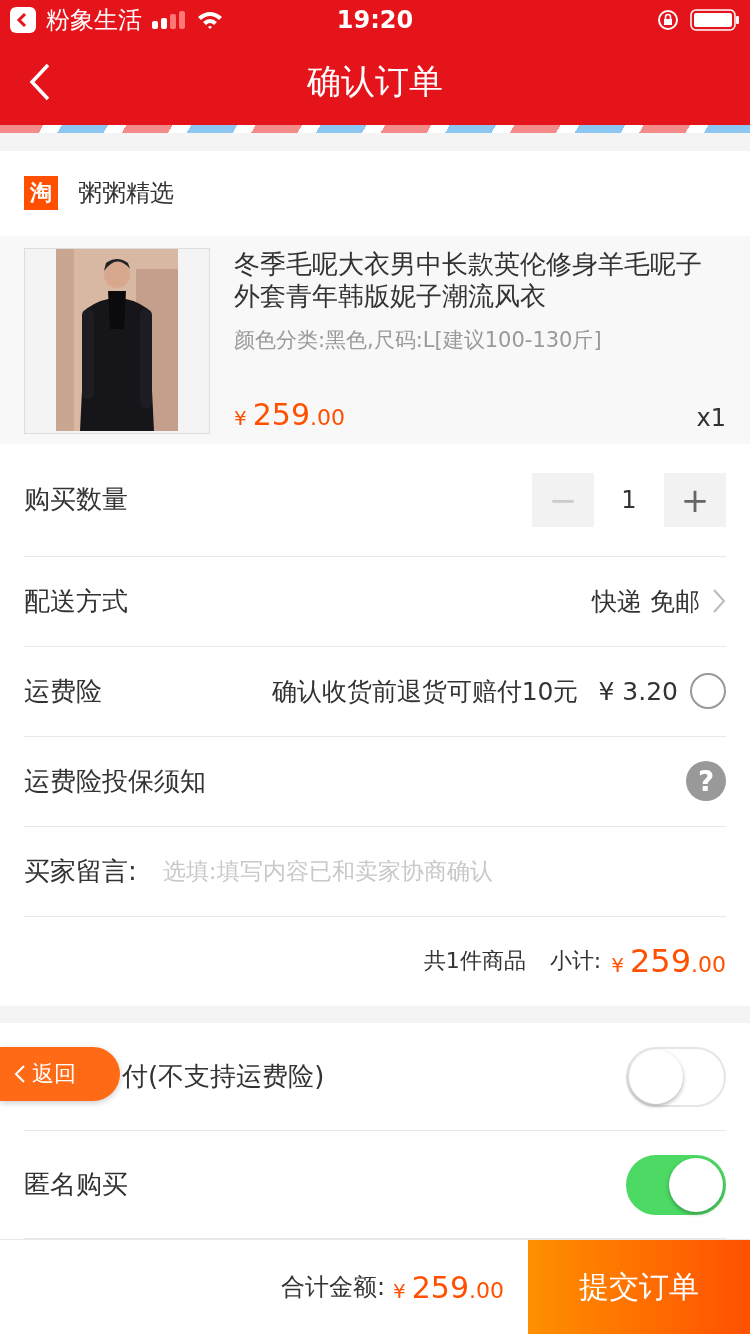 This screenshot has height=1334, width=750. Describe the element at coordinates (425, 691) in the screenshot. I see `insurance-description: 确认收货前退货可赔付10元` at that location.